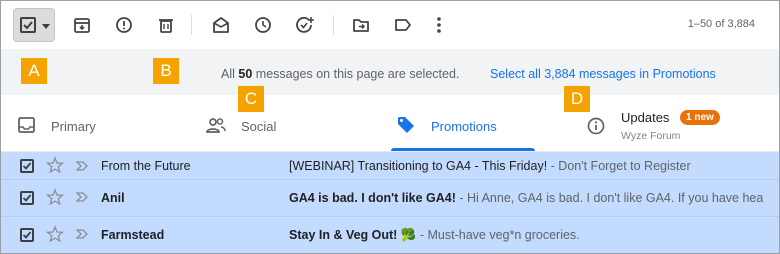 The height and width of the screenshot is (254, 780). Describe the element at coordinates (361, 25) in the screenshot. I see `move-to-icon` at that location.